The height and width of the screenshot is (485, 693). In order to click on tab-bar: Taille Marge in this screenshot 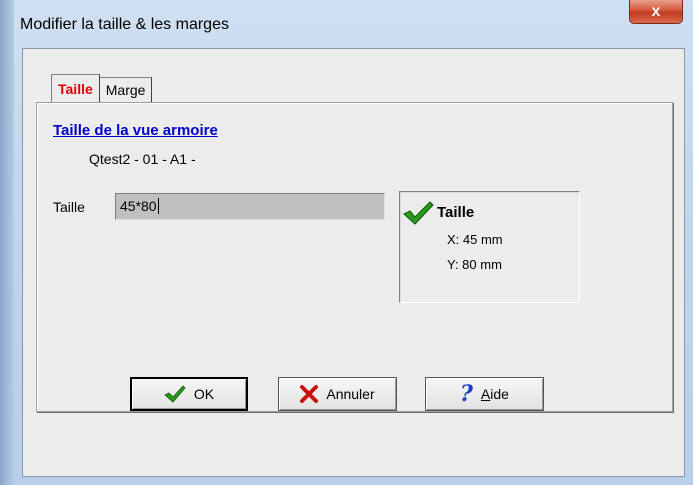, I will do `click(102, 88)`.